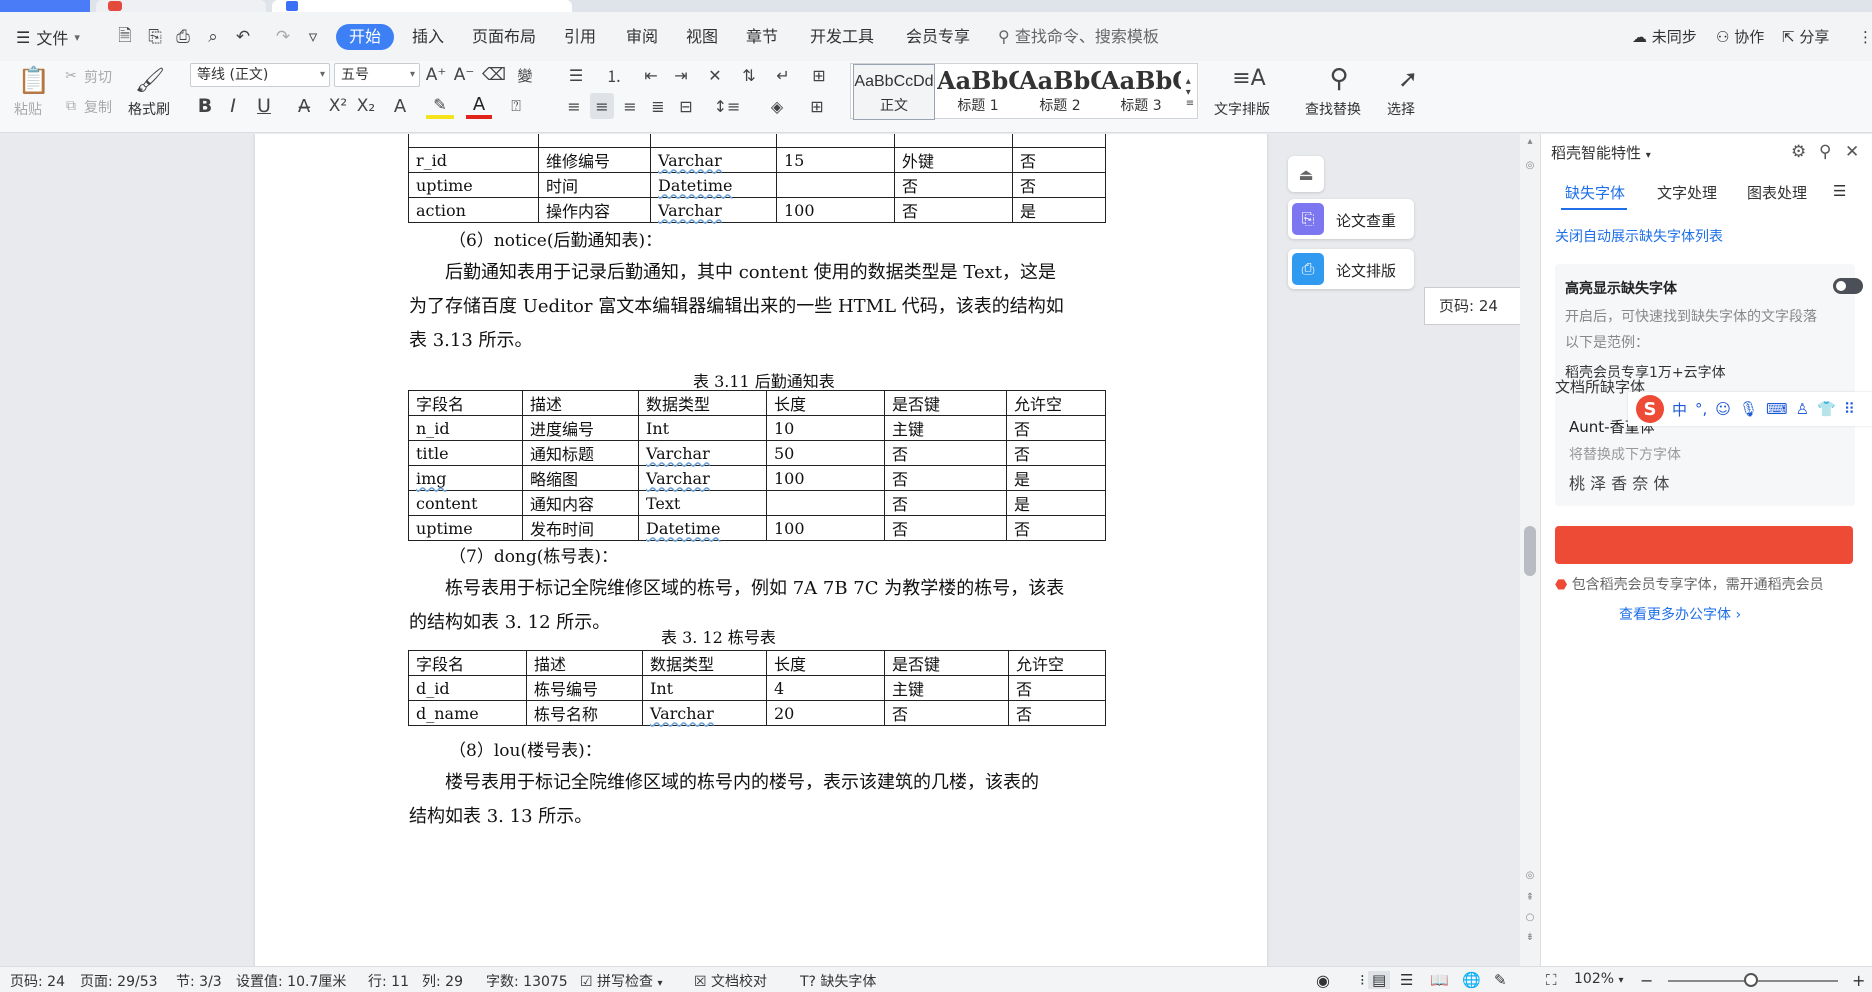  Describe the element at coordinates (894, 92) in the screenshot. I see `style-normal: AaBbCcDd 正文` at that location.